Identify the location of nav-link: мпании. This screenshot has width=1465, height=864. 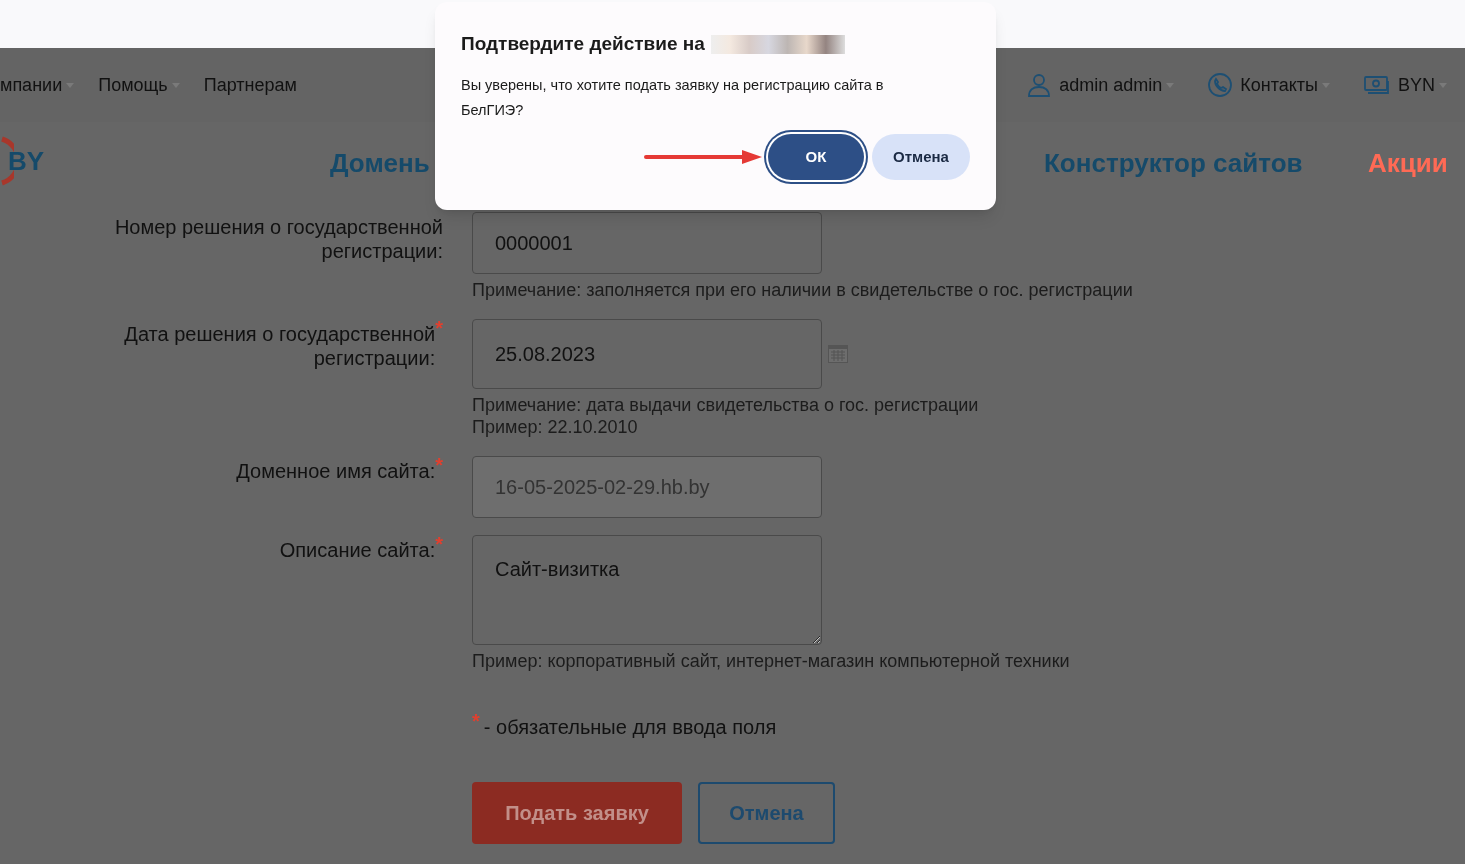
(37, 85).